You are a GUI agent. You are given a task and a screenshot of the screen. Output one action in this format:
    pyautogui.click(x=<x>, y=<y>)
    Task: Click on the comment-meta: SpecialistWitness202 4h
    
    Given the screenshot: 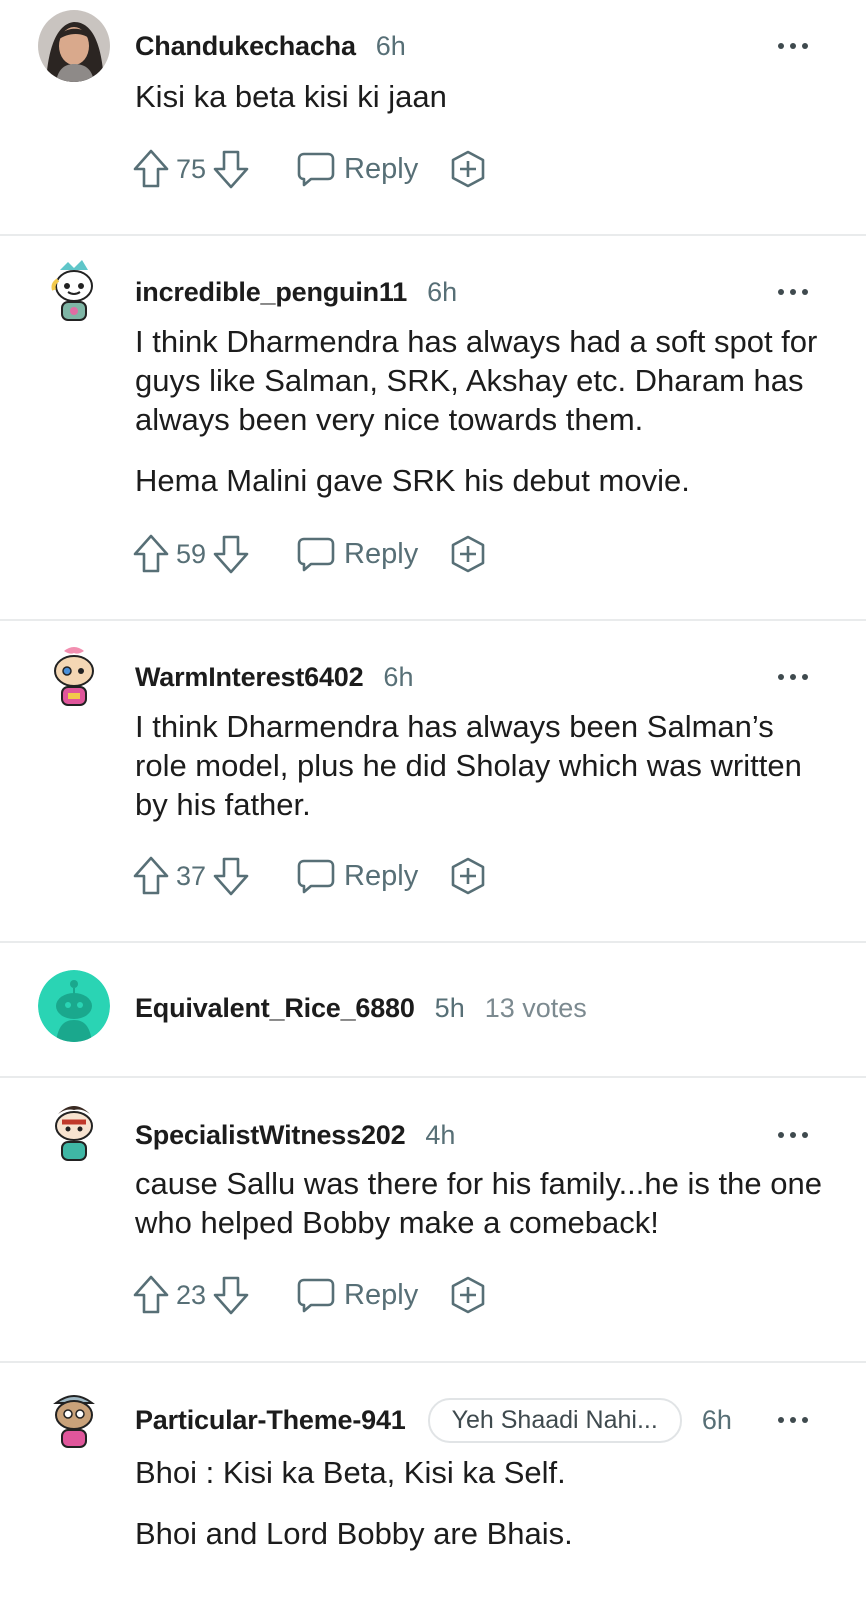 What is the action you would take?
    pyautogui.click(x=295, y=1135)
    